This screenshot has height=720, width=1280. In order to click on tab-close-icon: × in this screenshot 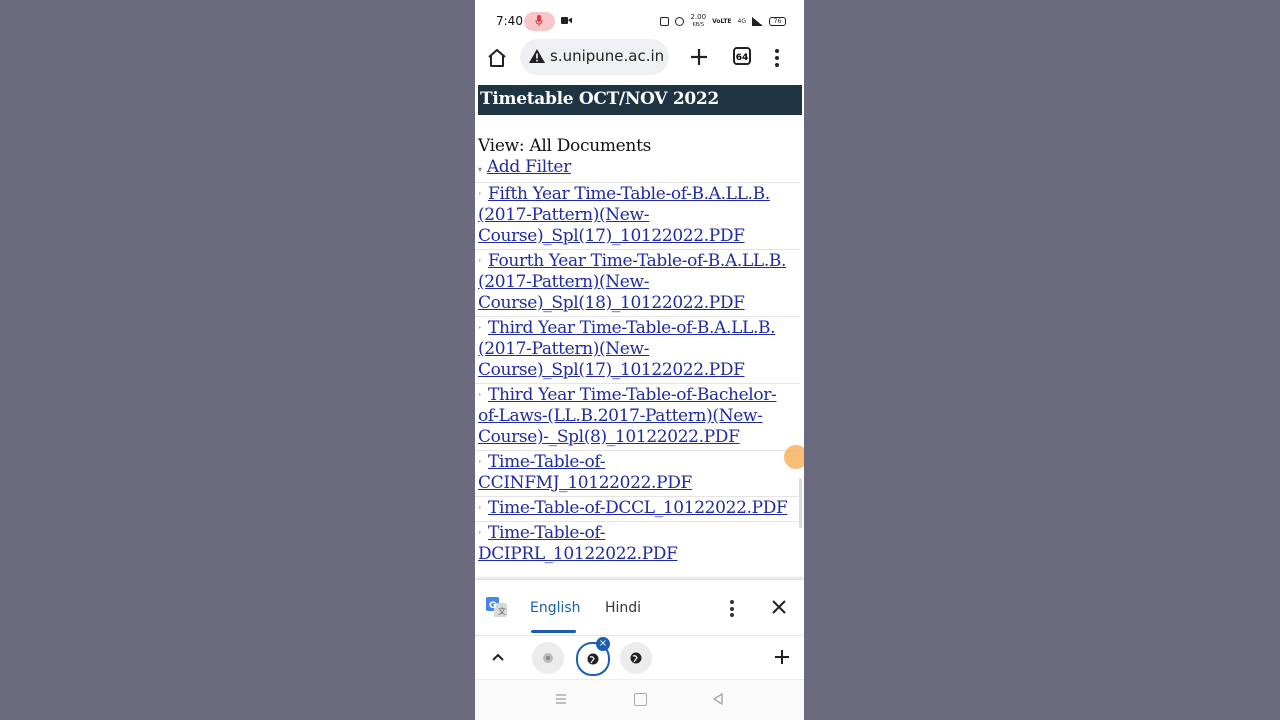, I will do `click(603, 644)`.